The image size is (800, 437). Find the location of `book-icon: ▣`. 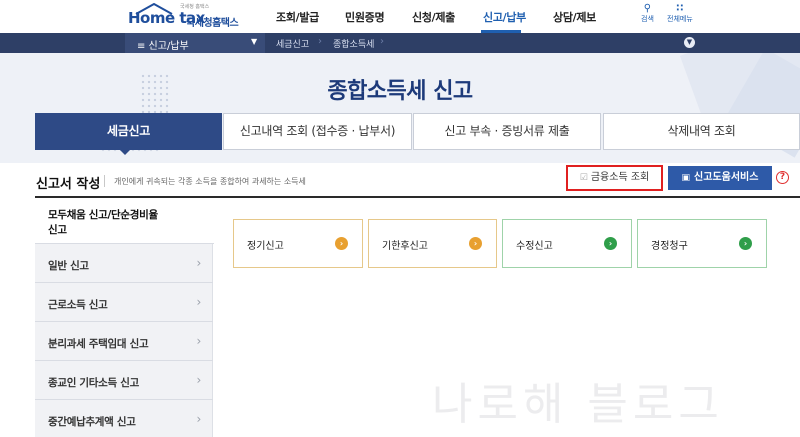

book-icon: ▣ is located at coordinates (686, 178).